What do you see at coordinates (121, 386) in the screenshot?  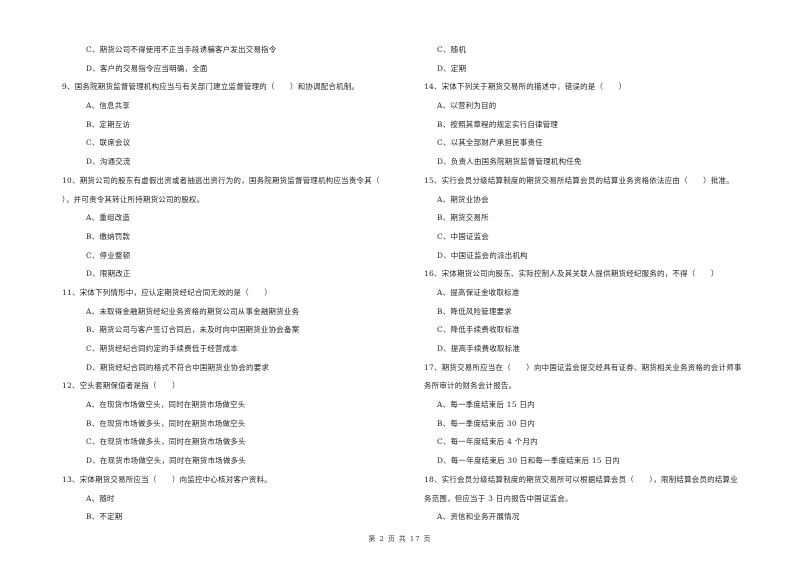 I see `question-stem: 12、空头套期保值者是指（ ）` at bounding box center [121, 386].